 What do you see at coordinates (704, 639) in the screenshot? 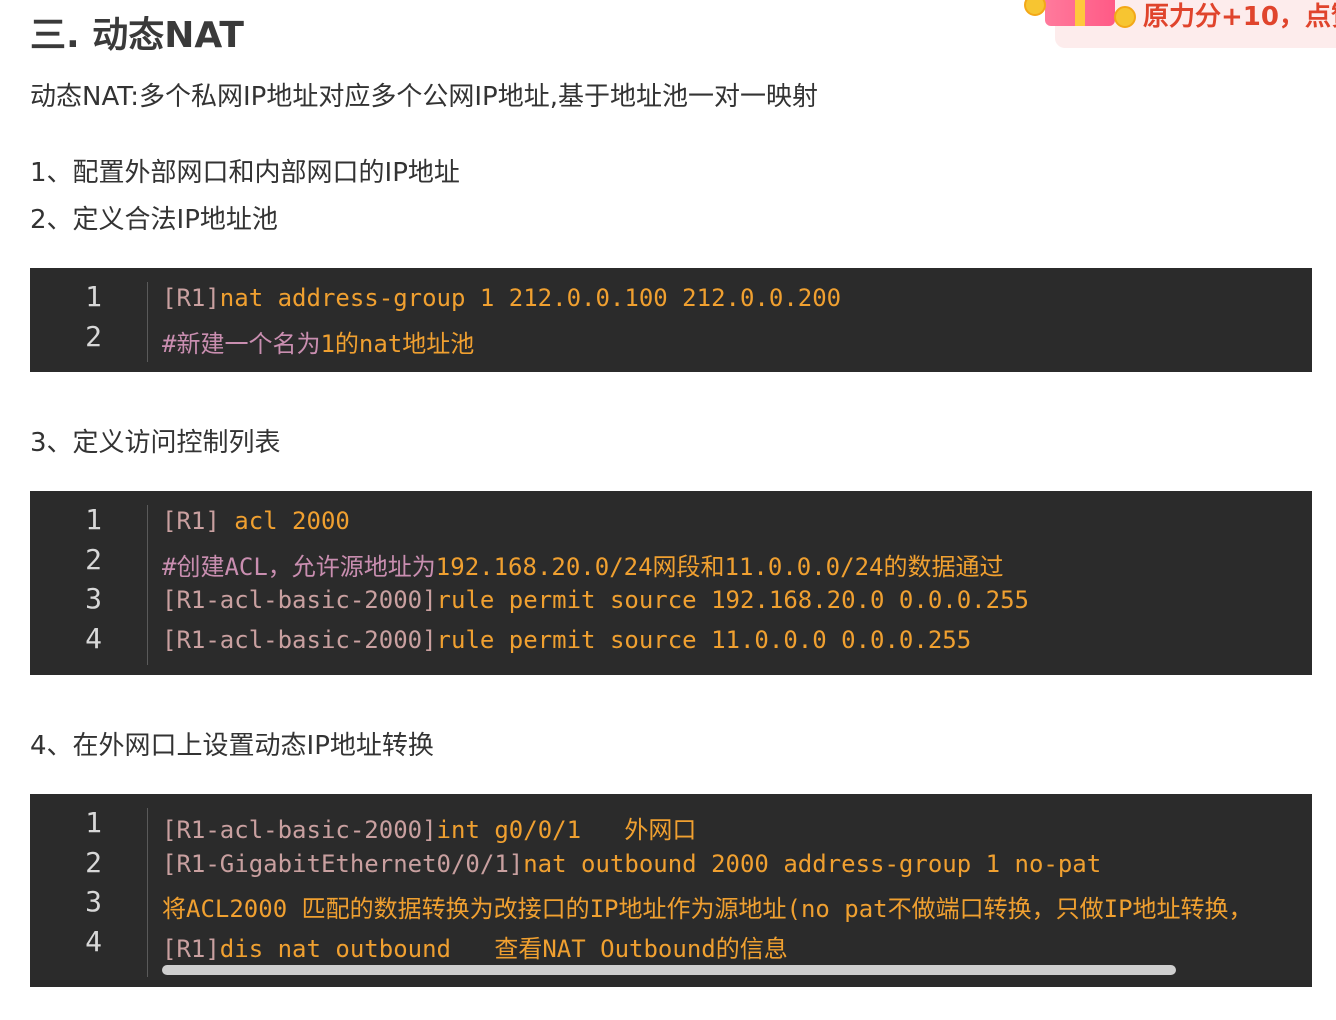
I see `code-token: rule permit source 11.0.0.0 0.0.0.255` at bounding box center [704, 639].